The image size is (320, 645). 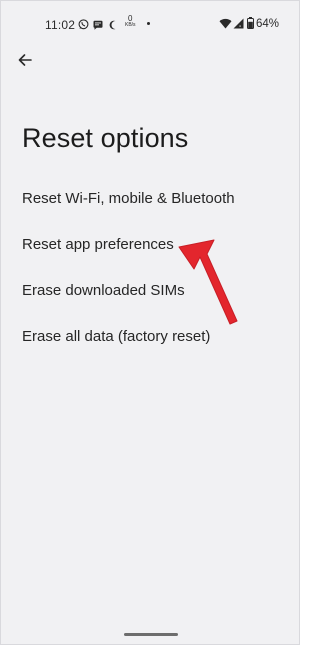 I want to click on message-icon, so click(x=98, y=26).